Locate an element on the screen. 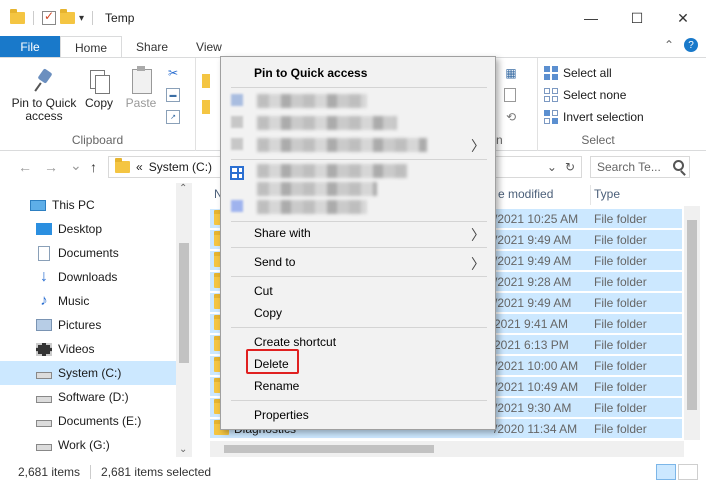  menu-item-cut: Cut is located at coordinates (358, 291).